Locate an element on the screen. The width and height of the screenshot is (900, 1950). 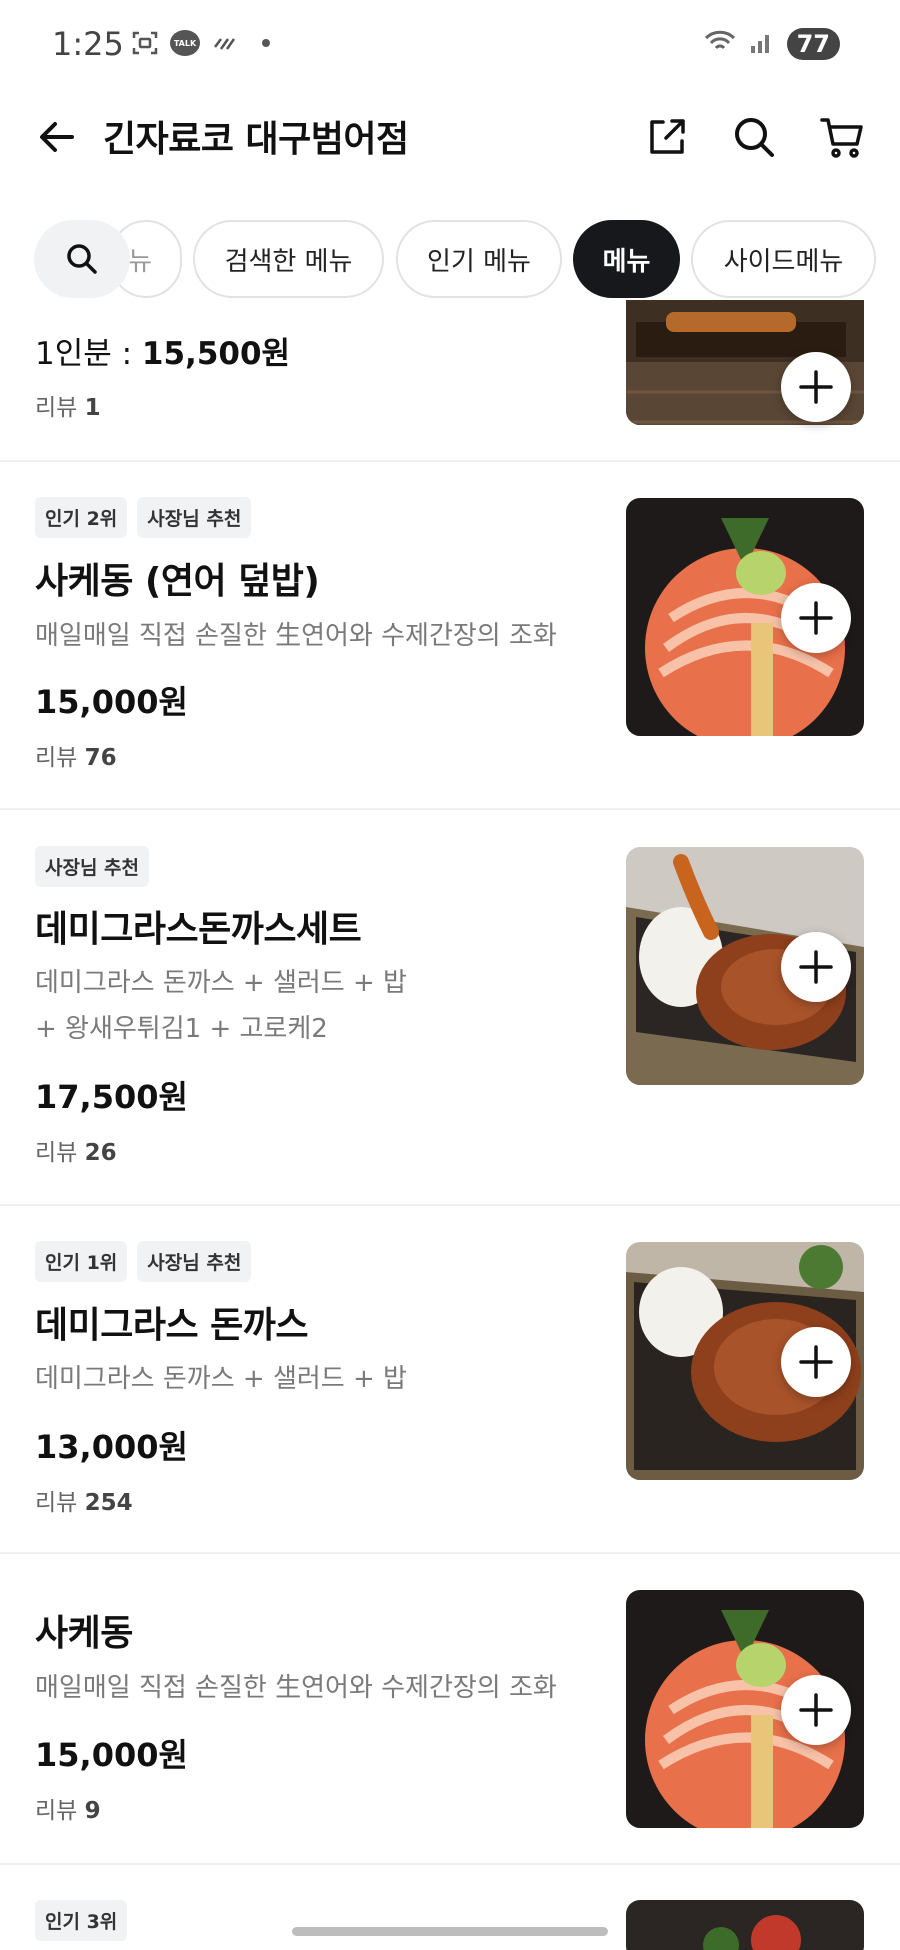
menu-item: 인기 3위 is located at coordinates (450, 1907).